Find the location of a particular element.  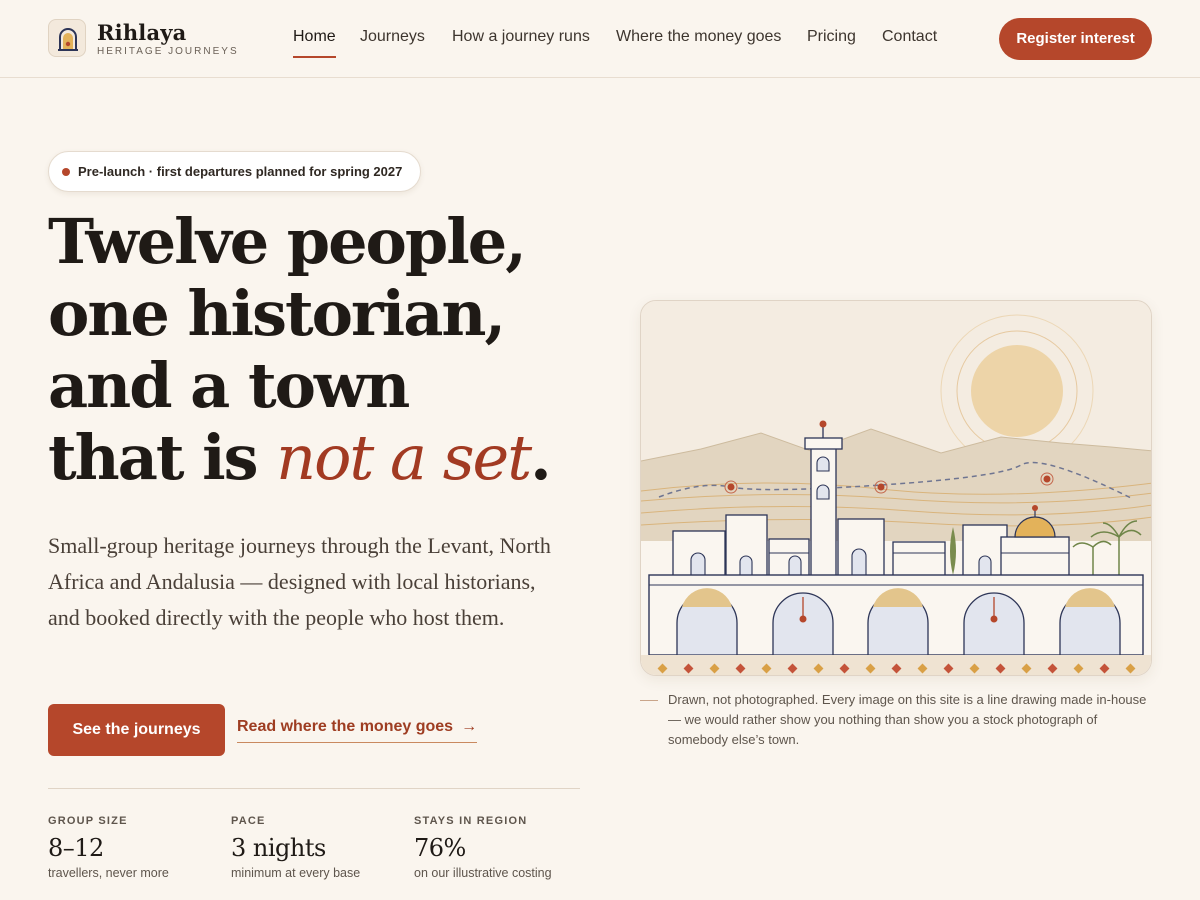

hero-title-line-2: one historian, is located at coordinates (277, 313).